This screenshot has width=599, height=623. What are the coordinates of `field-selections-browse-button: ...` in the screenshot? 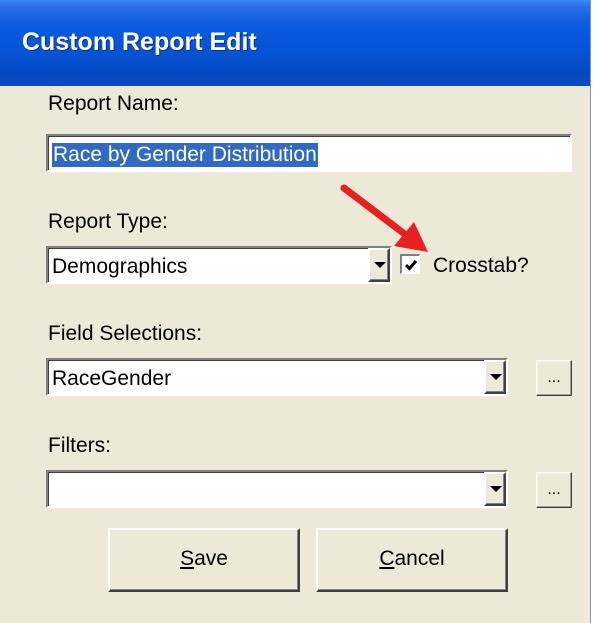 It's located at (554, 378).